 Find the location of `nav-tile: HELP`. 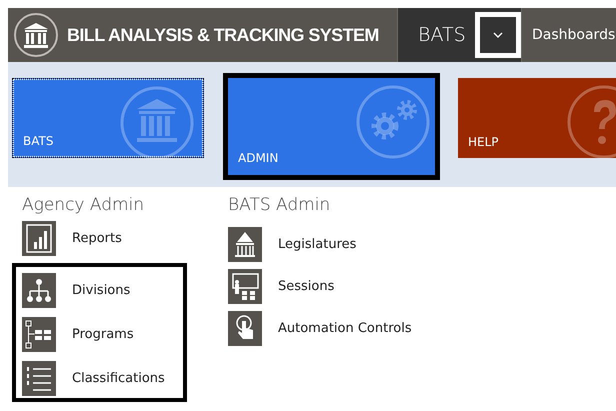

nav-tile: HELP is located at coordinates (537, 118).